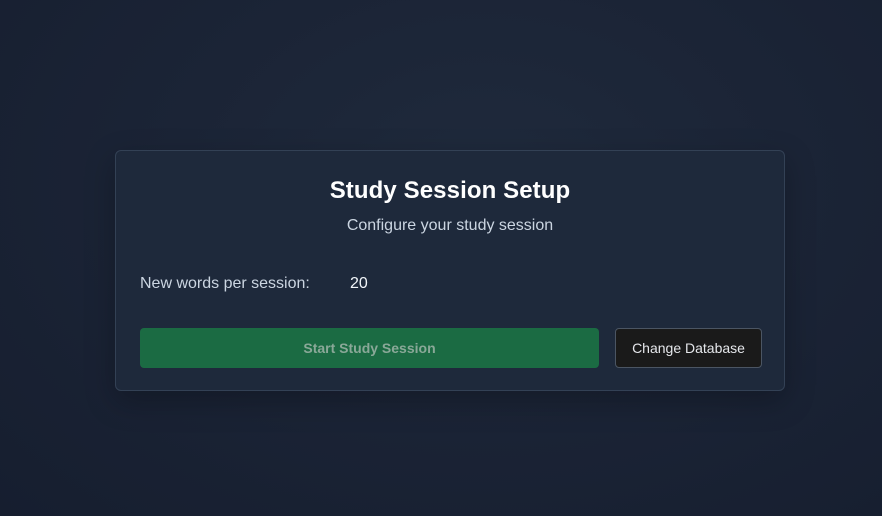  I want to click on new-words-value: 20, so click(359, 283).